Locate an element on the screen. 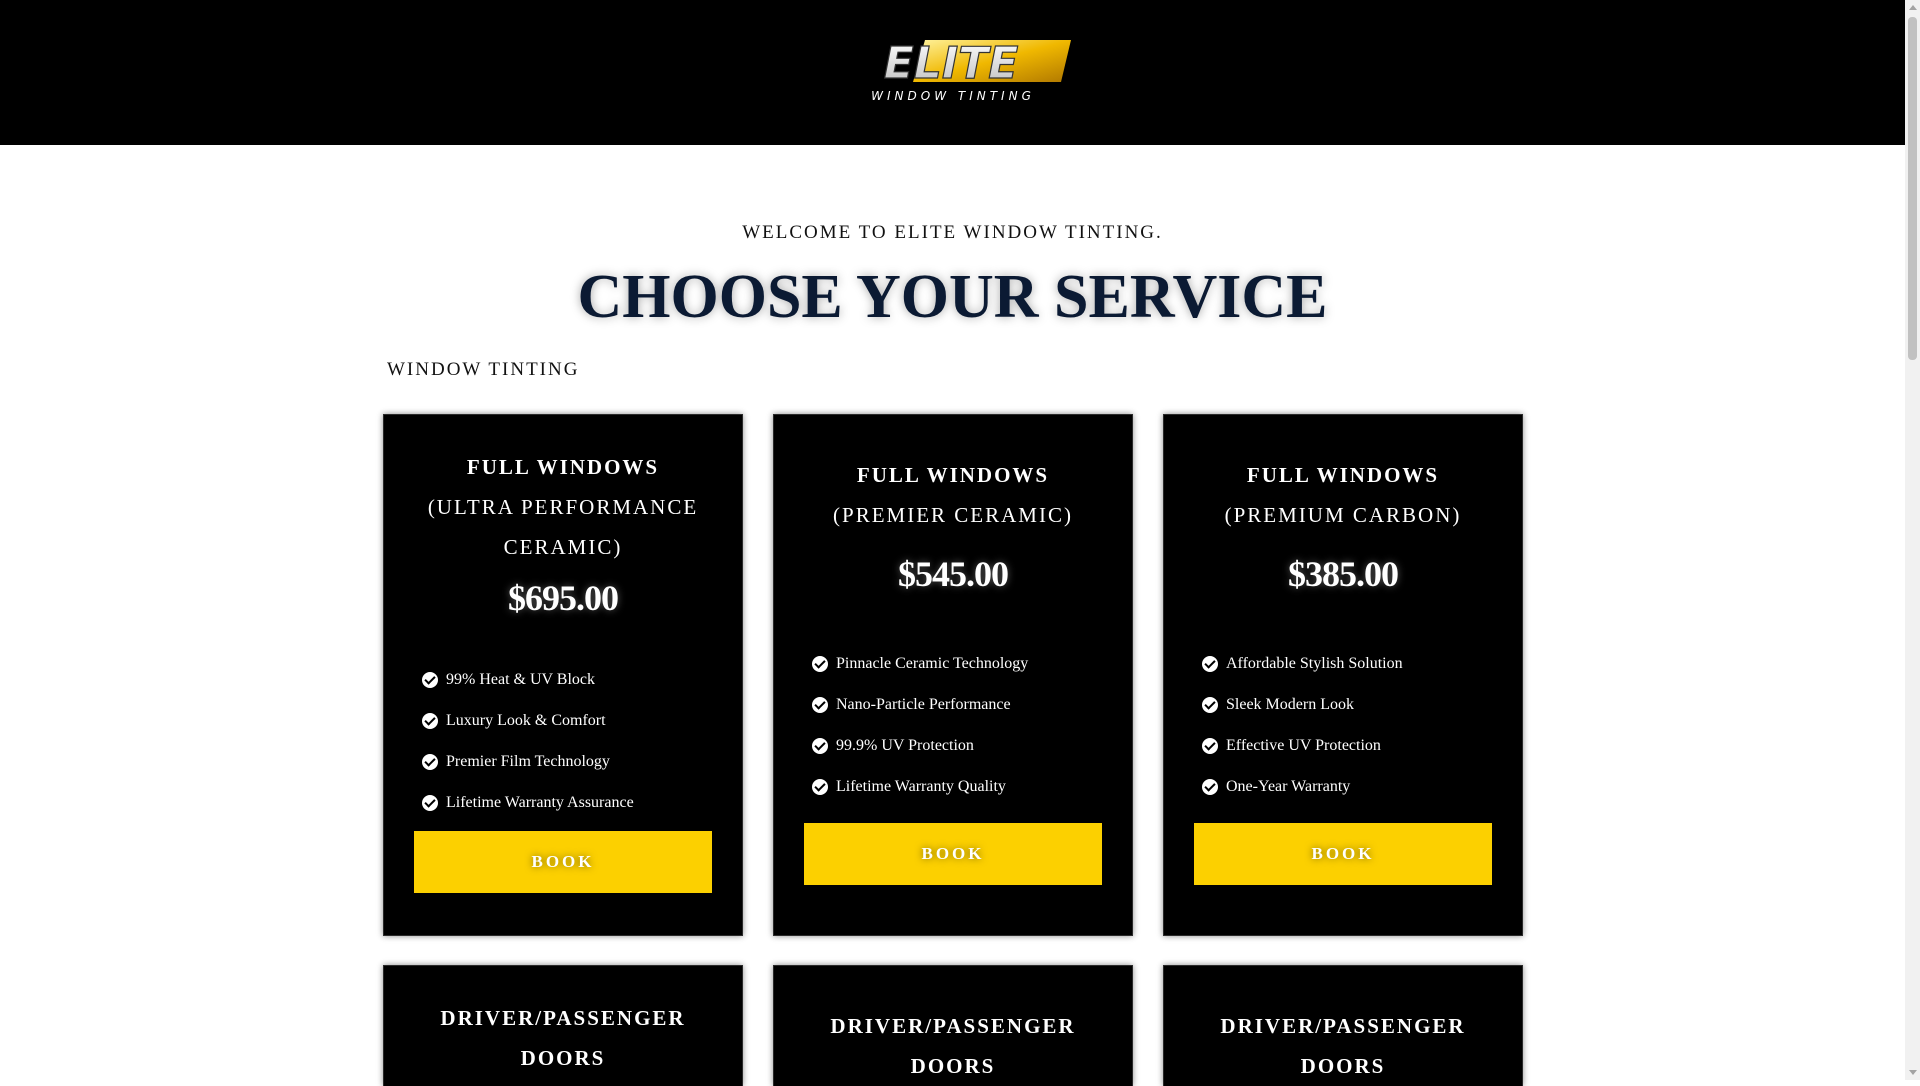  svg-text: WINDOW TINTING is located at coordinates (953, 96).